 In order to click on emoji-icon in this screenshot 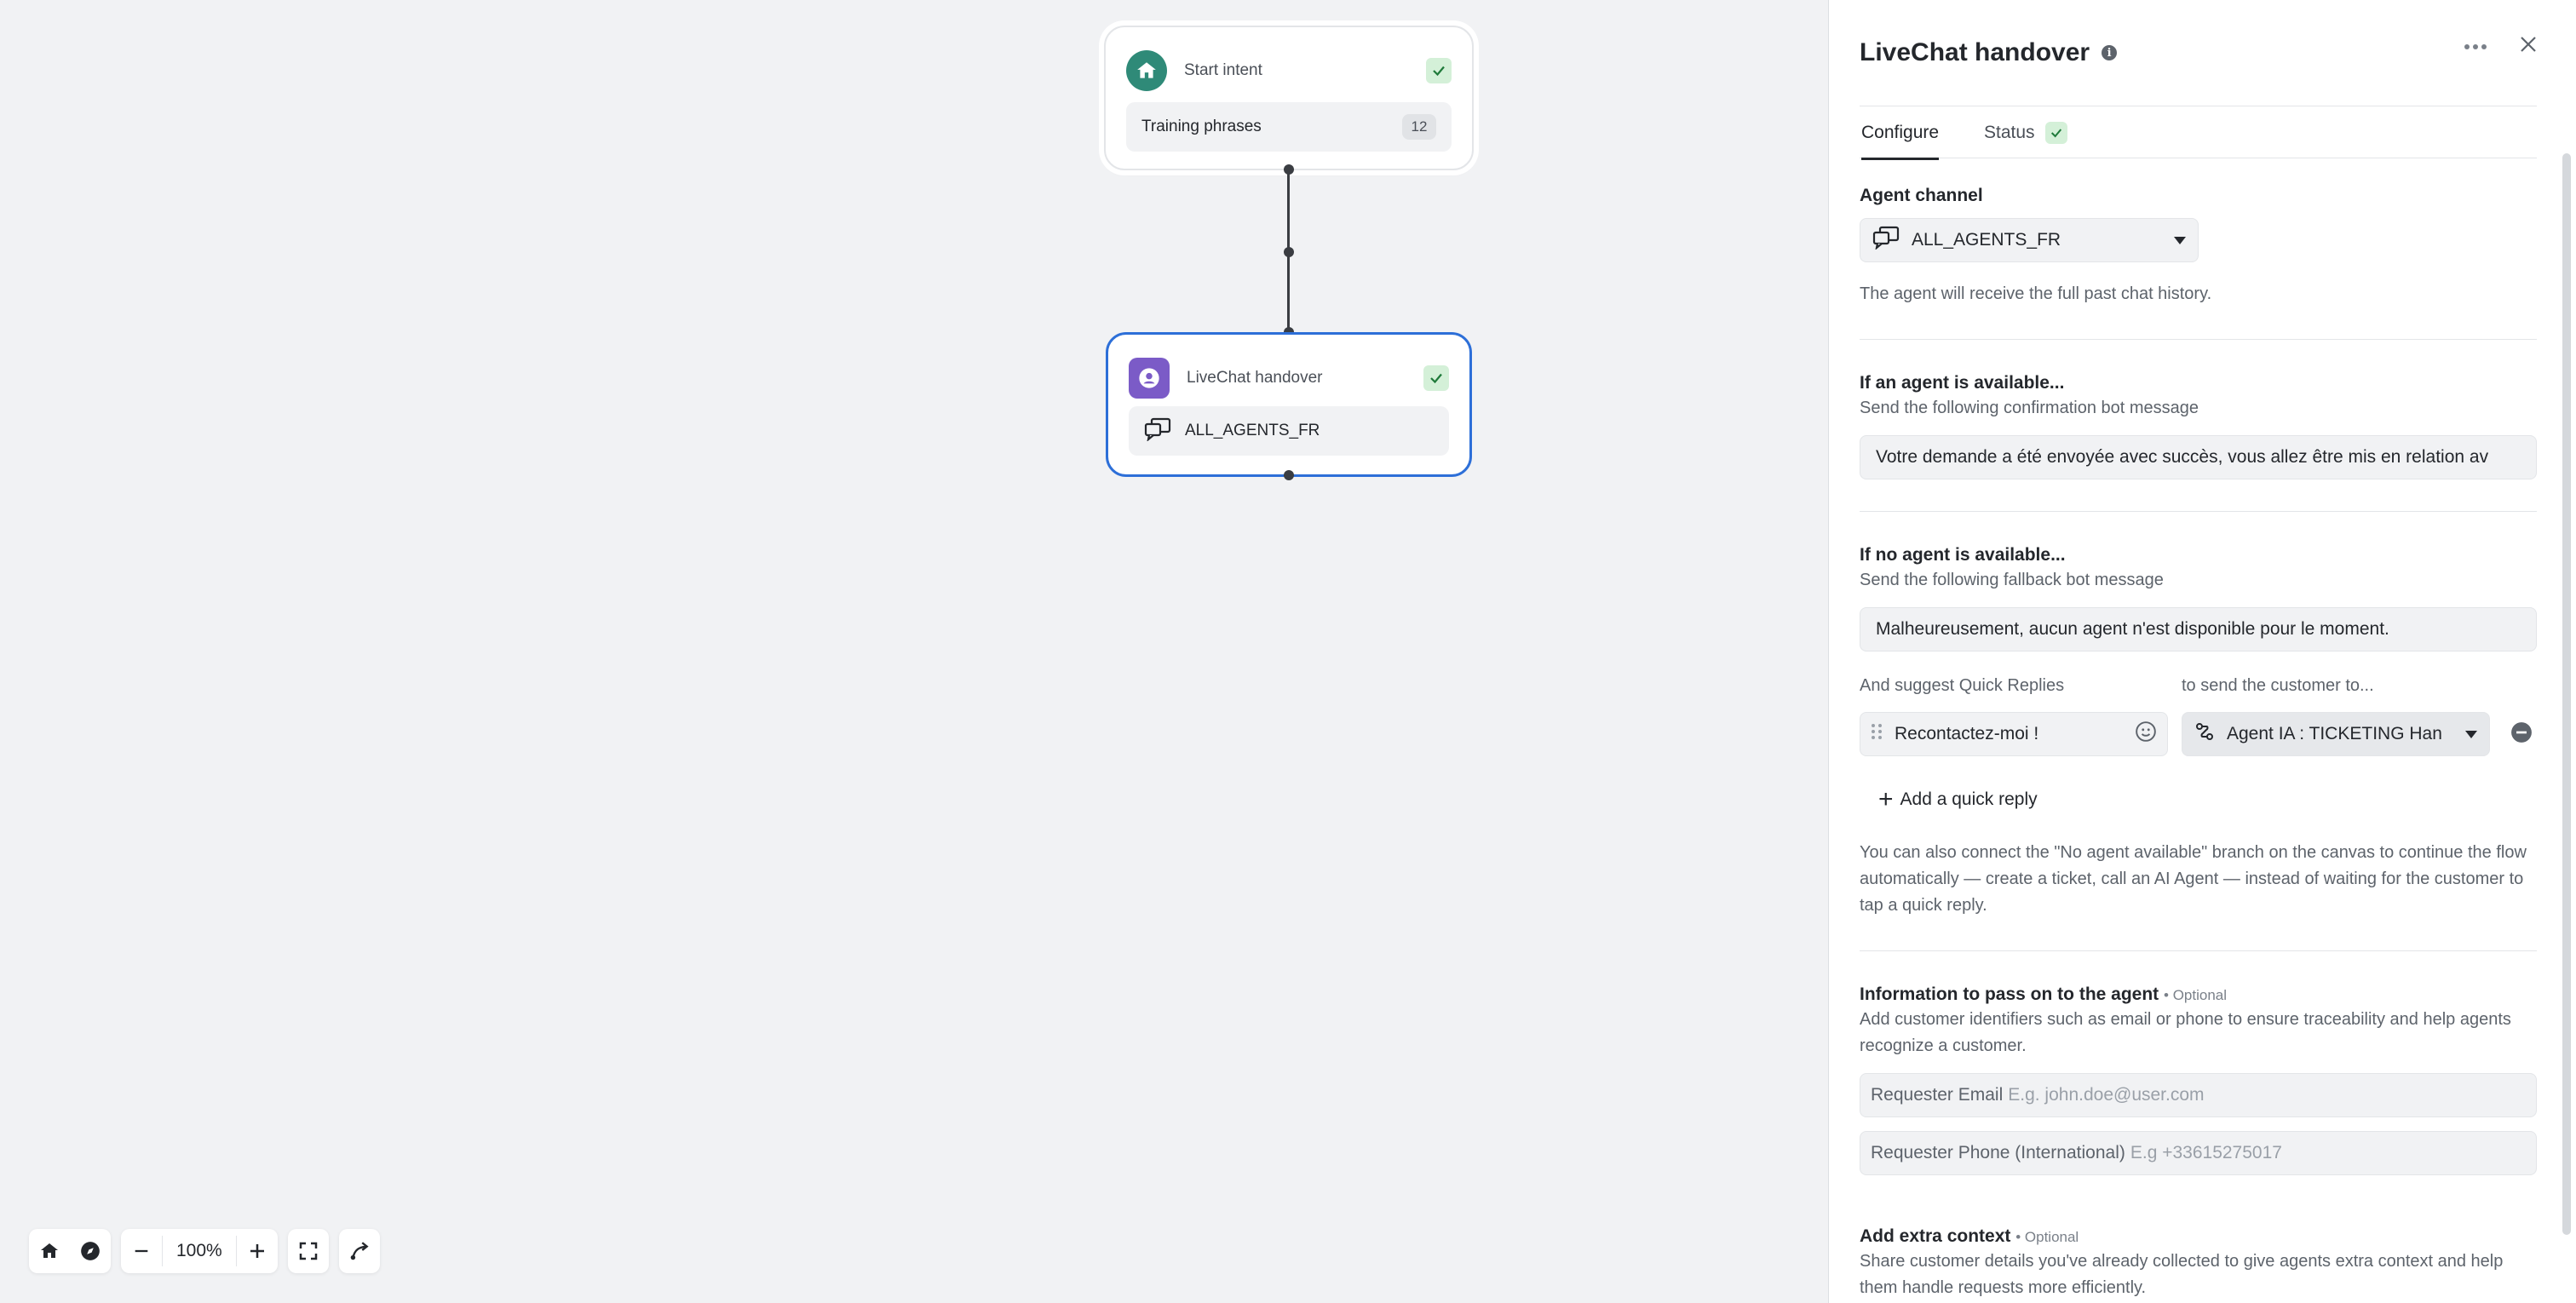, I will do `click(2146, 734)`.